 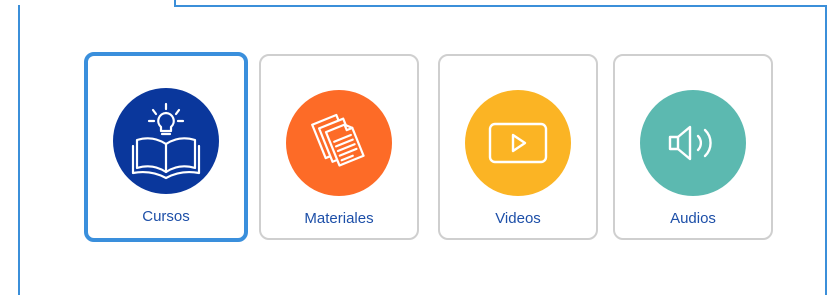 I want to click on book-lightbulb-icon, so click(x=166, y=141).